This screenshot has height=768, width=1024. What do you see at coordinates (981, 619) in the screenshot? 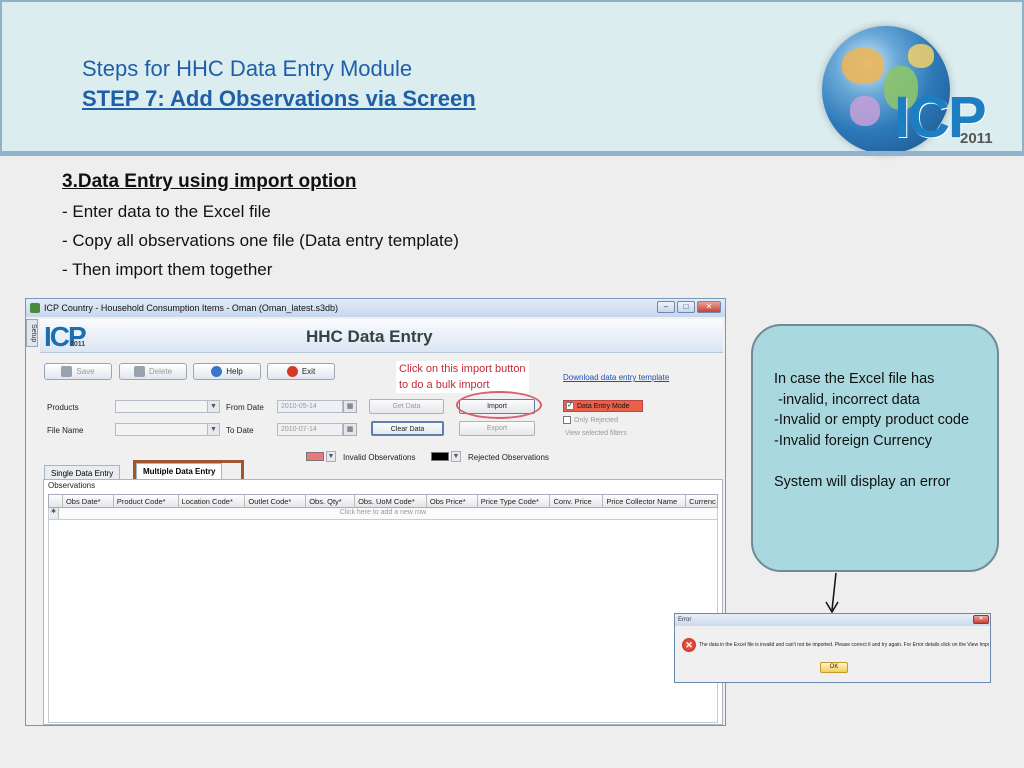
I see `close-icon: ✕` at bounding box center [981, 619].